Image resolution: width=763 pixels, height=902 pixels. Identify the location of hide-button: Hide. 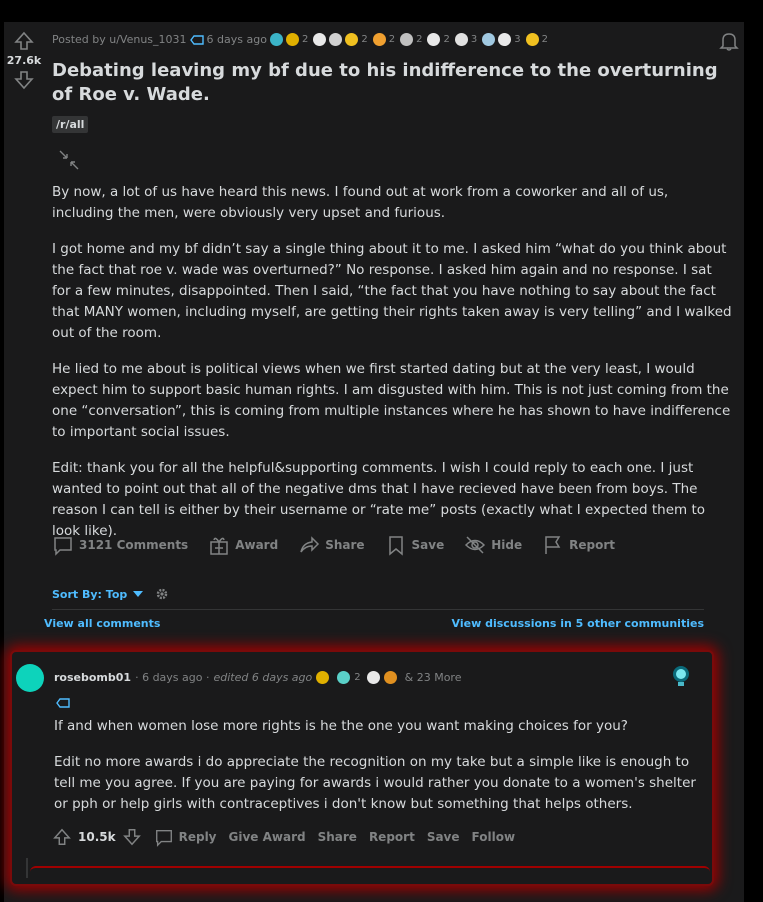
(493, 545).